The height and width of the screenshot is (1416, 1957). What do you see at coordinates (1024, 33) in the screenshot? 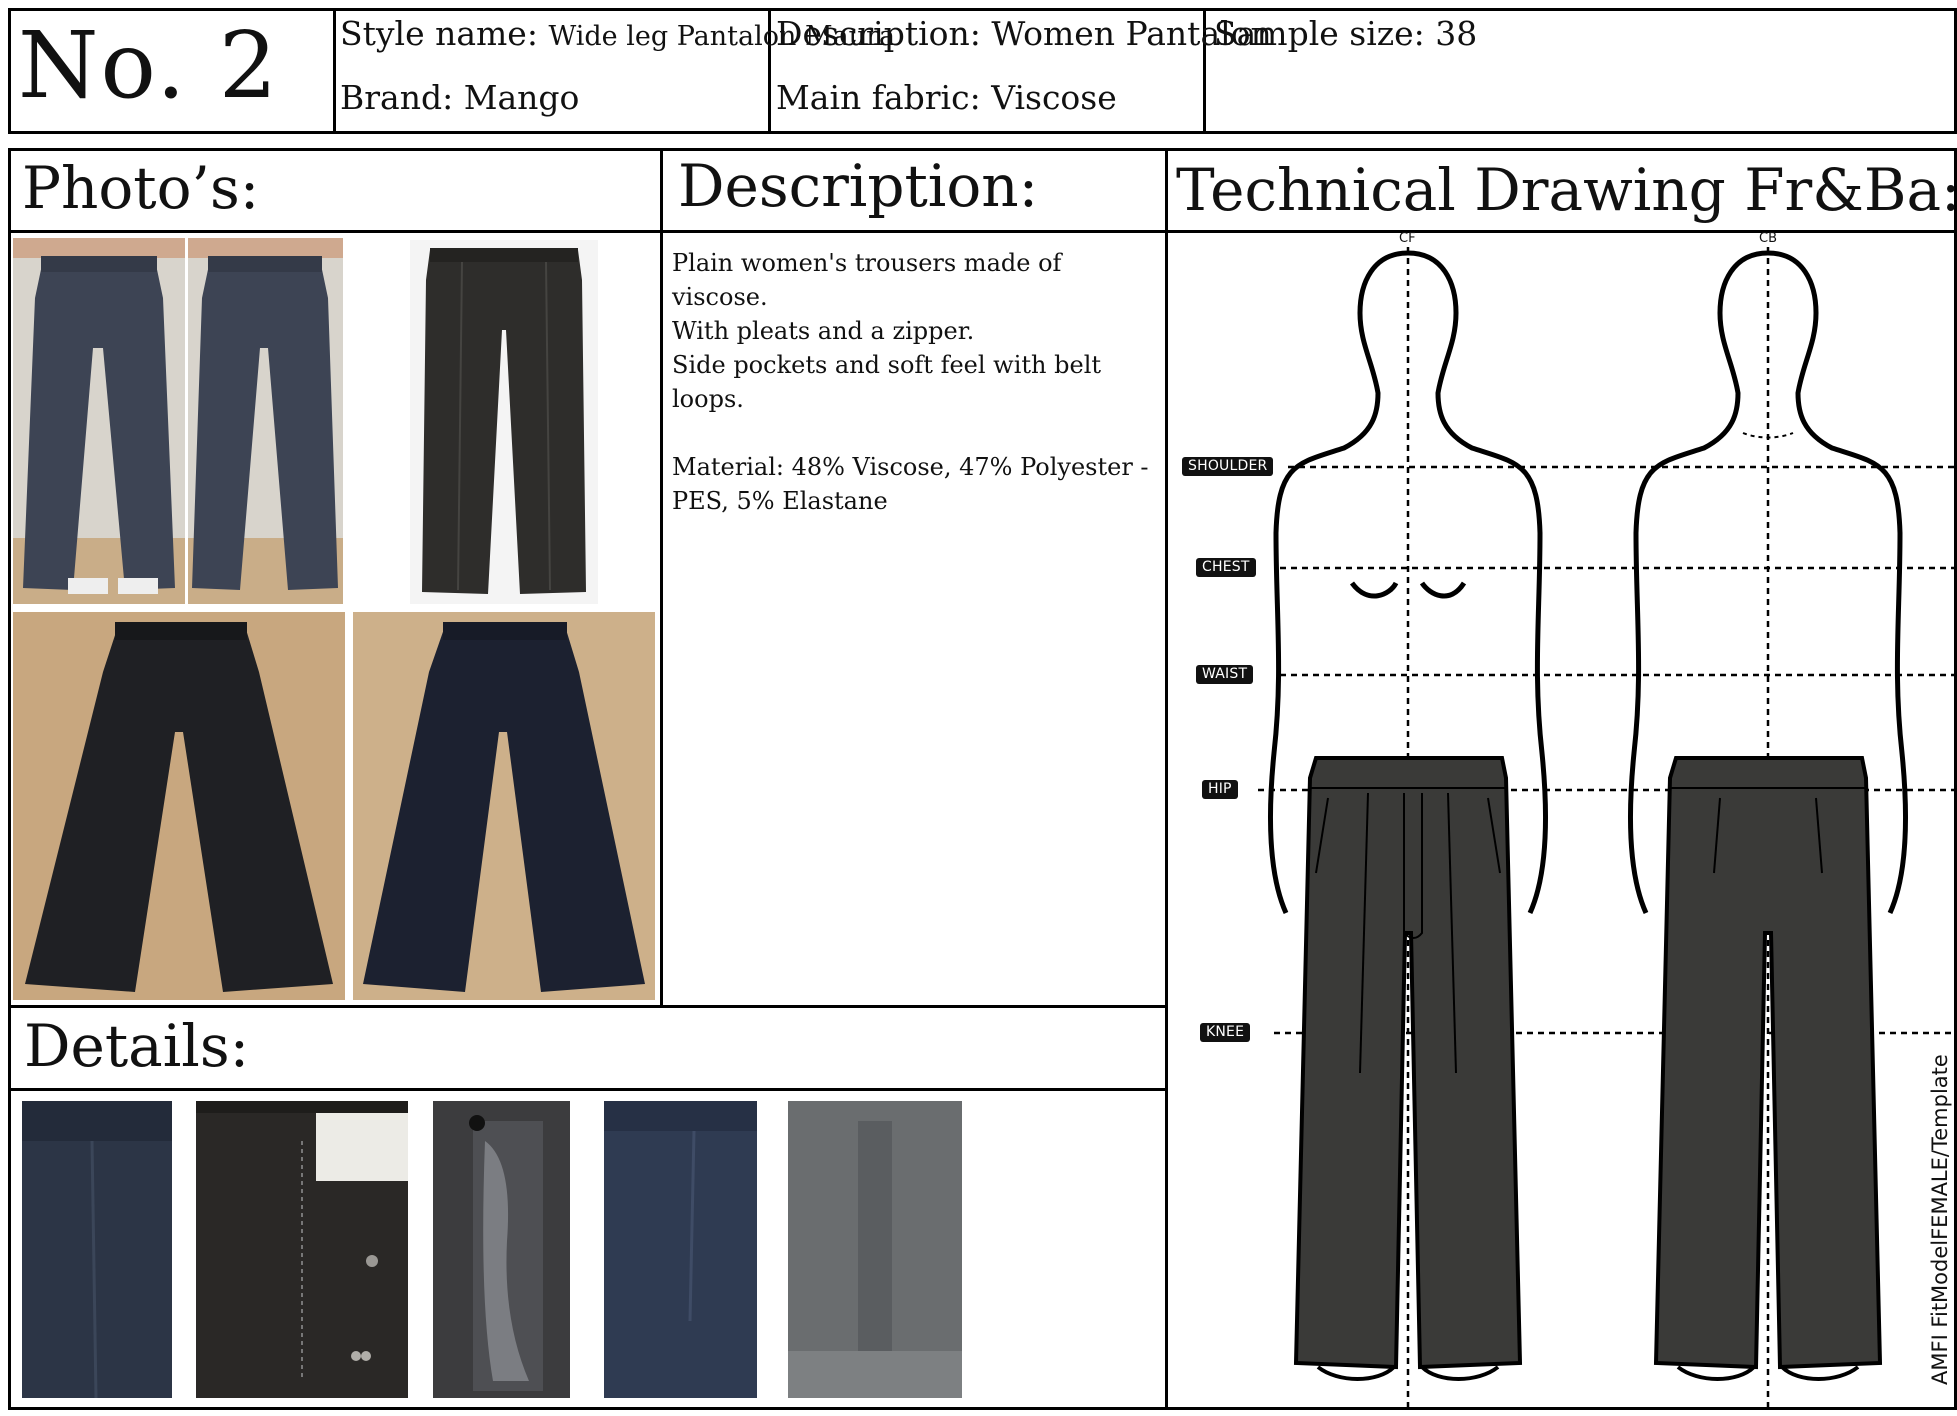
I see `description-header: Description: Women Pantalon` at bounding box center [1024, 33].